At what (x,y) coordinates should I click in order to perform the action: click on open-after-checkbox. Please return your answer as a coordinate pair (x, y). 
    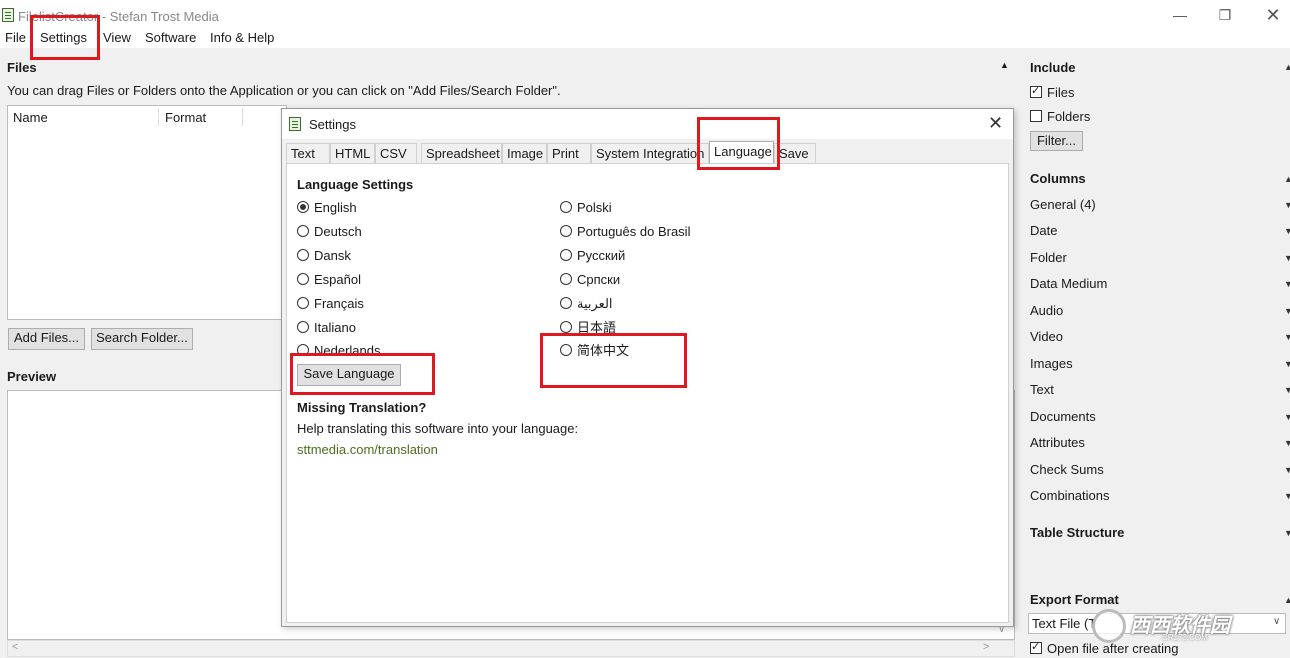
    Looking at the image, I should click on (1036, 647).